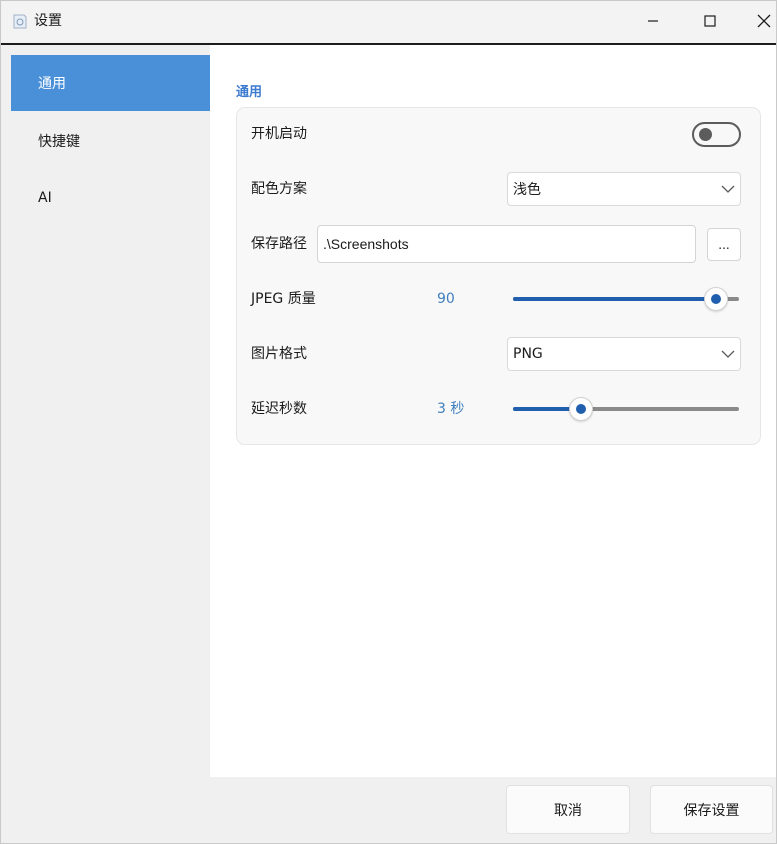 Image resolution: width=777 pixels, height=844 pixels. What do you see at coordinates (279, 189) in the screenshot?
I see `color-scheme-label: 配色方案` at bounding box center [279, 189].